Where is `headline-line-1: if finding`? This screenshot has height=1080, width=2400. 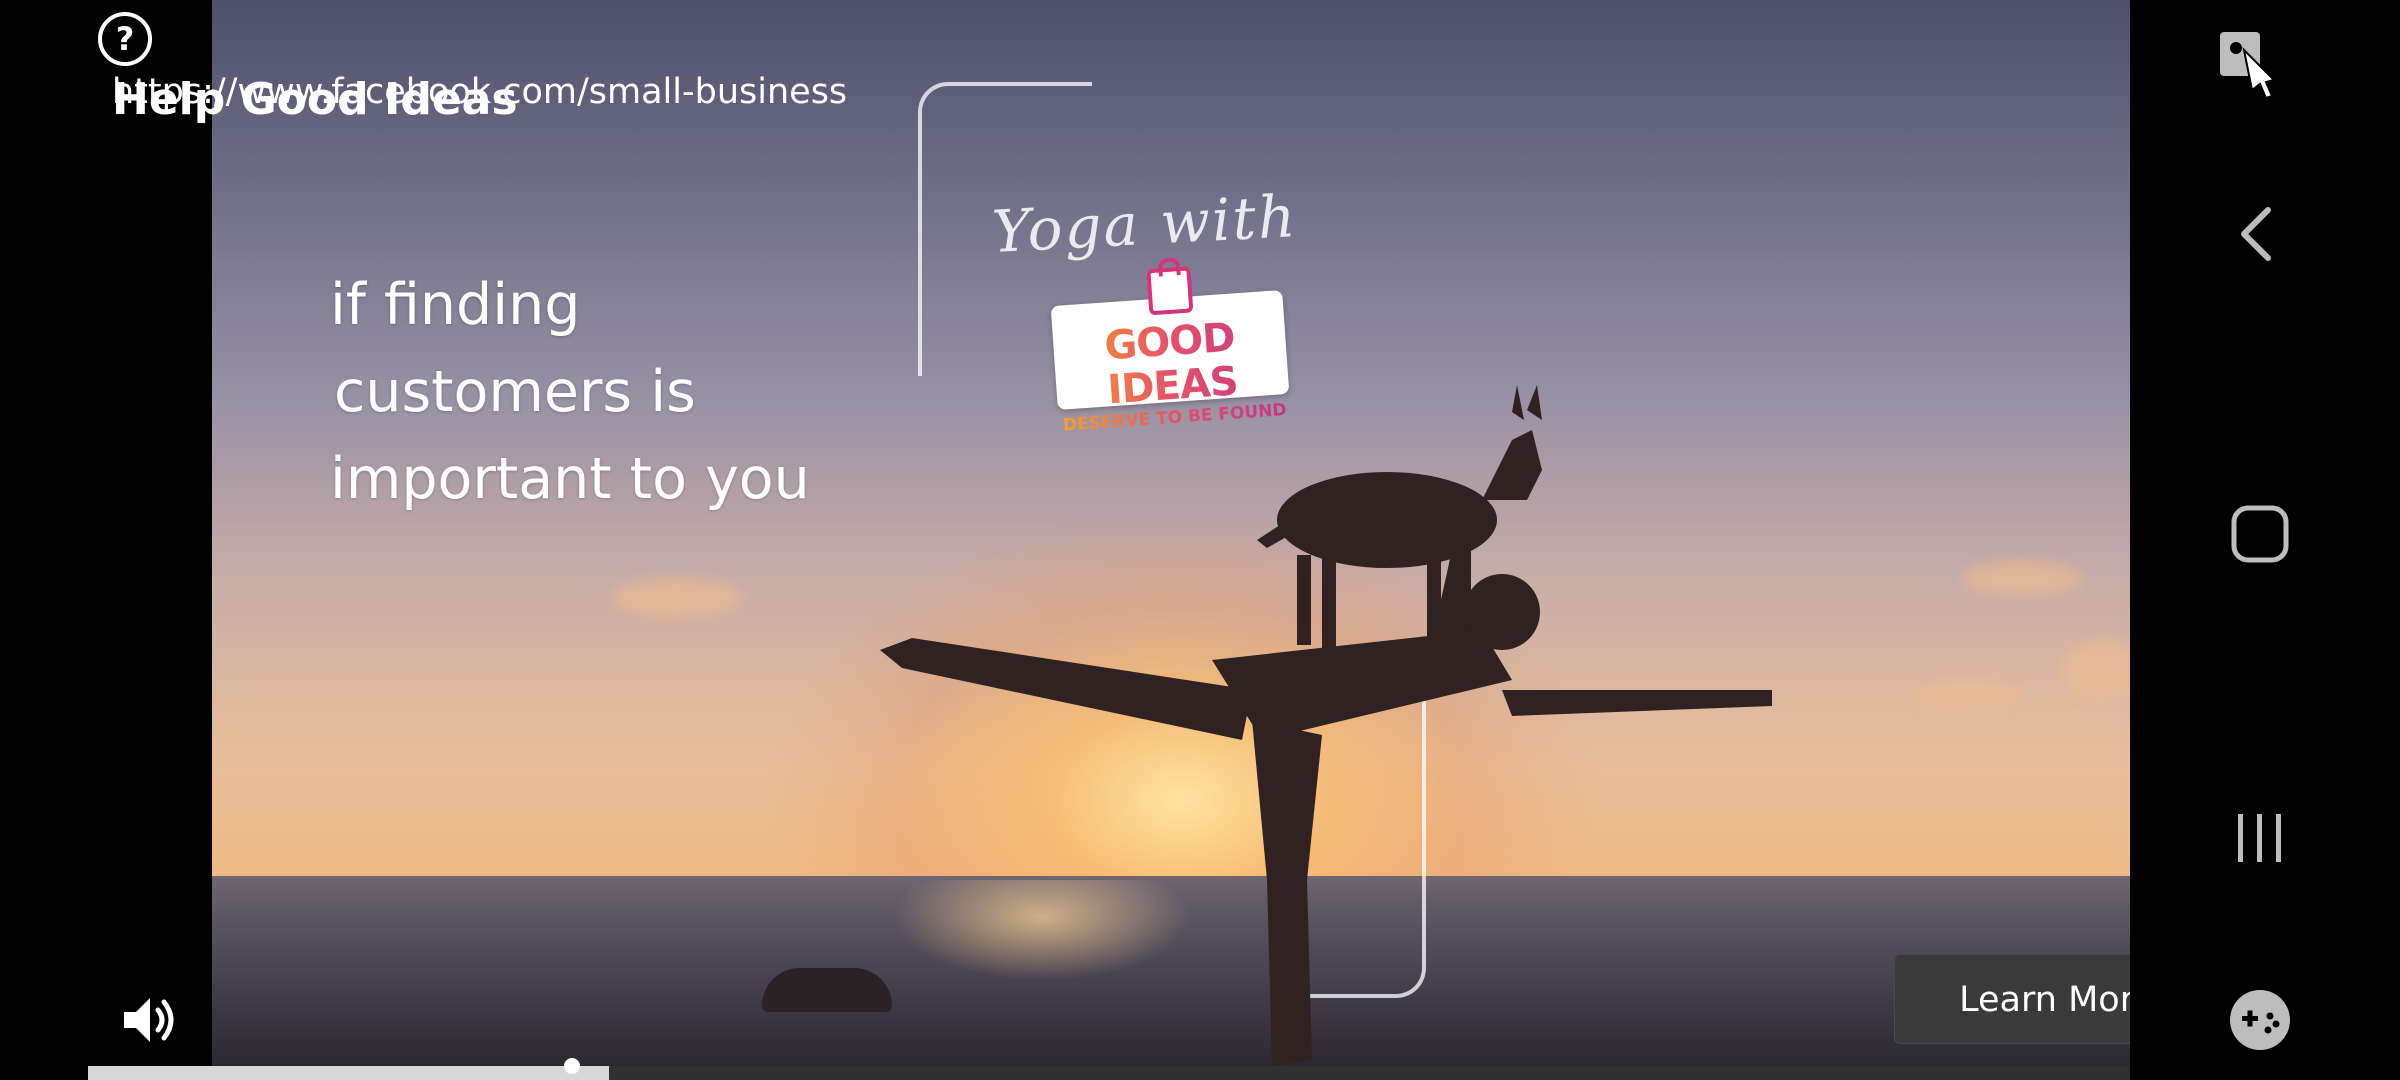
headline-line-1: if finding is located at coordinates (455, 305).